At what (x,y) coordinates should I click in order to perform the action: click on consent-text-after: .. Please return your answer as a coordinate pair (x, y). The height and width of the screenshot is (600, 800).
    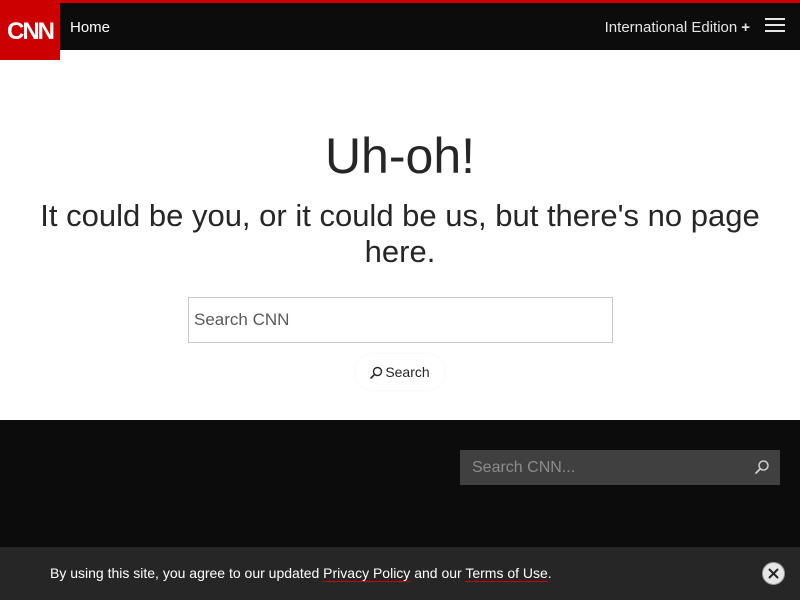
    Looking at the image, I should click on (549, 573).